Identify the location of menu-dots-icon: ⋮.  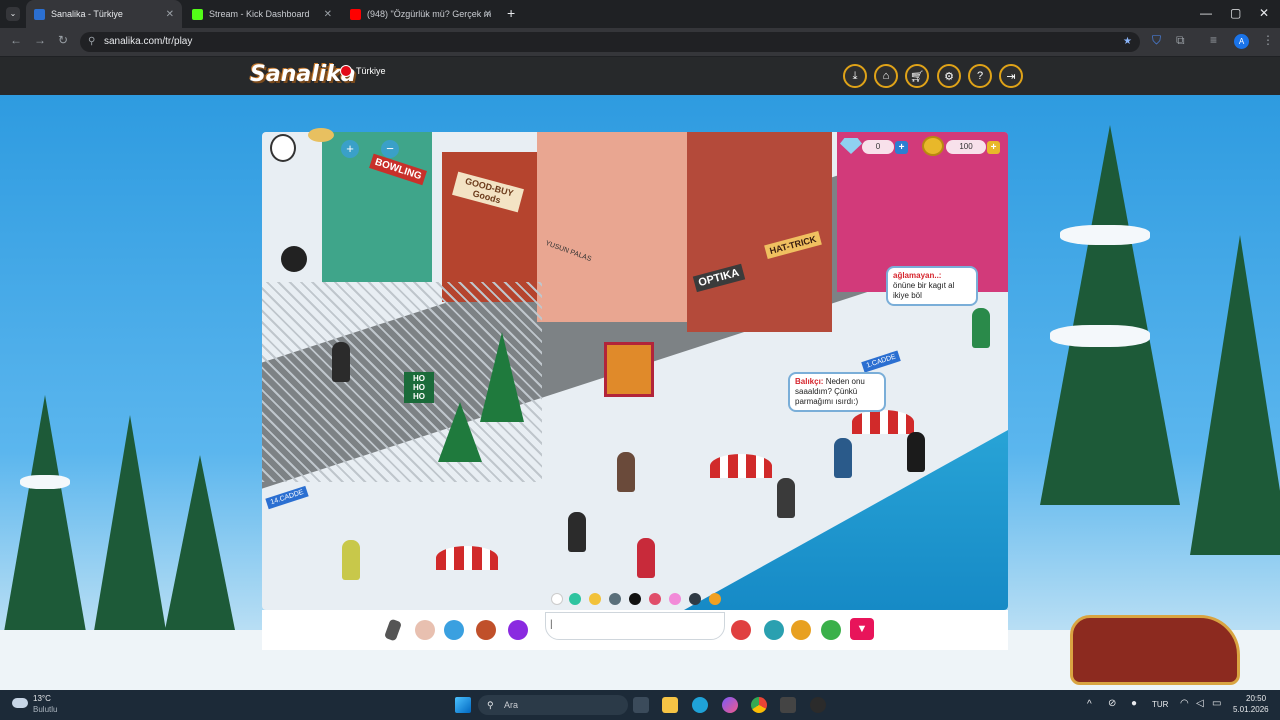
(1268, 40).